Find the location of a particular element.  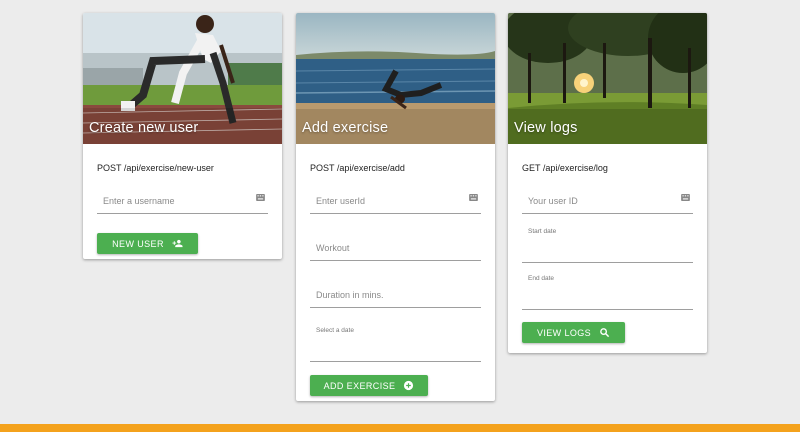

add-exercise-image: Add exercise is located at coordinates (395, 78).